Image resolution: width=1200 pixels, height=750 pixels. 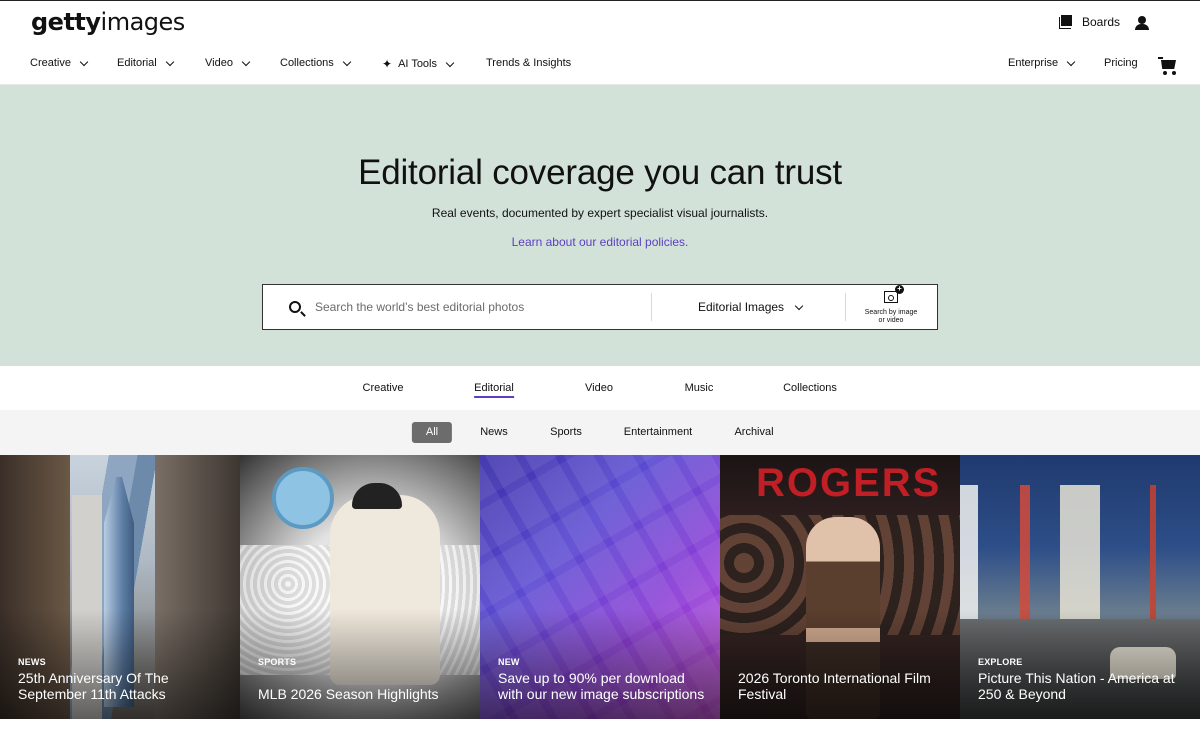 I want to click on card-tag: EXPLORE, so click(x=1000, y=662).